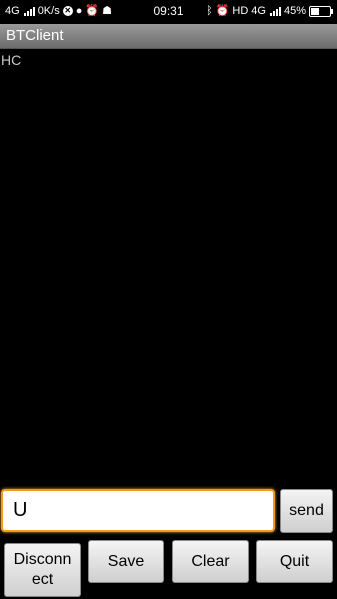 This screenshot has height=599, width=337. Describe the element at coordinates (294, 561) in the screenshot. I see `quit-button: Quit` at that location.